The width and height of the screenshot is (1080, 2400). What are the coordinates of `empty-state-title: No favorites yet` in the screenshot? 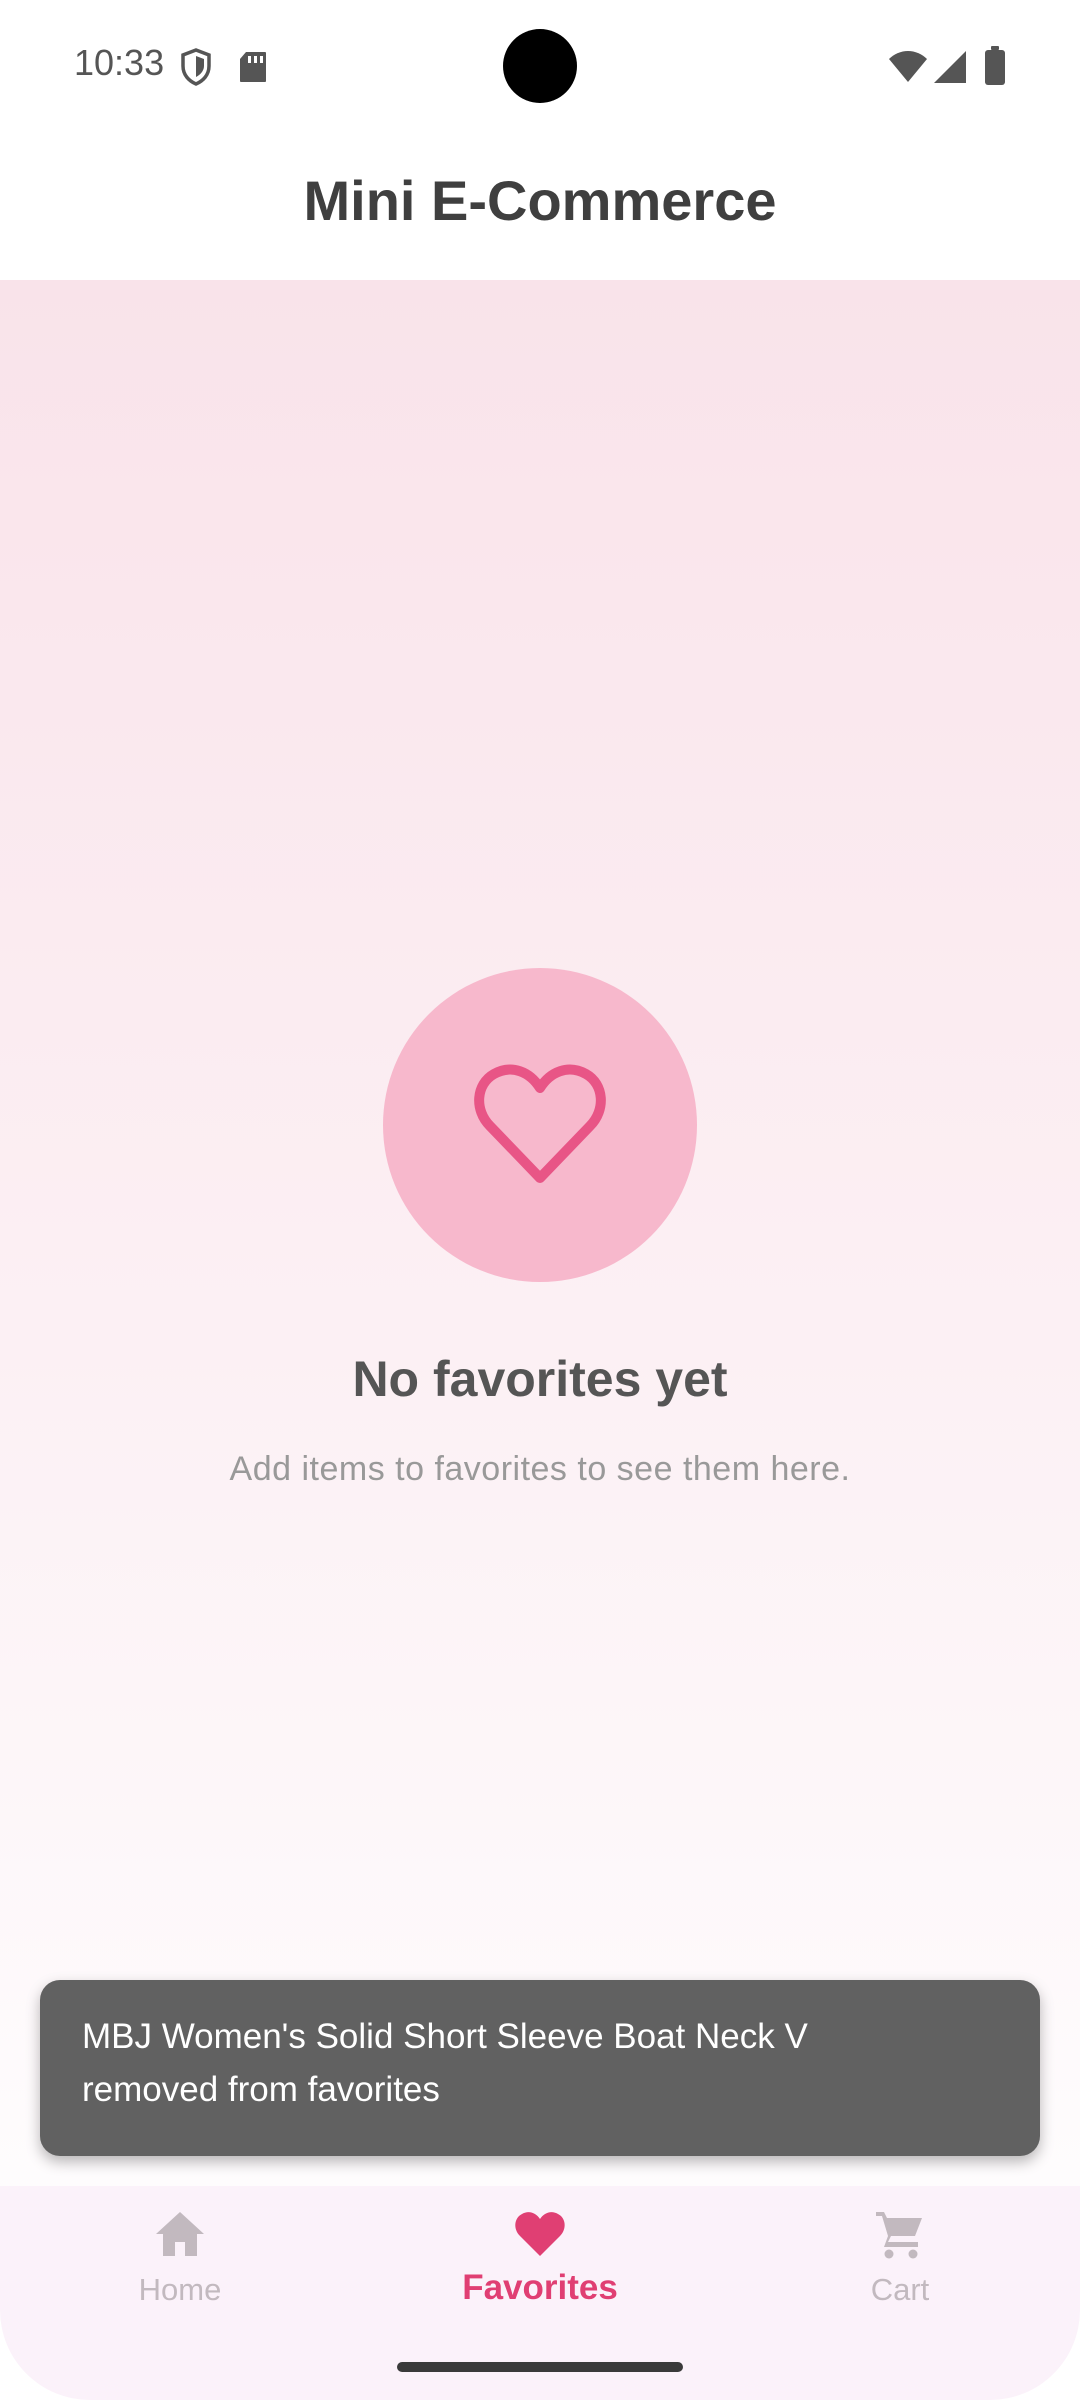 It's located at (540, 1379).